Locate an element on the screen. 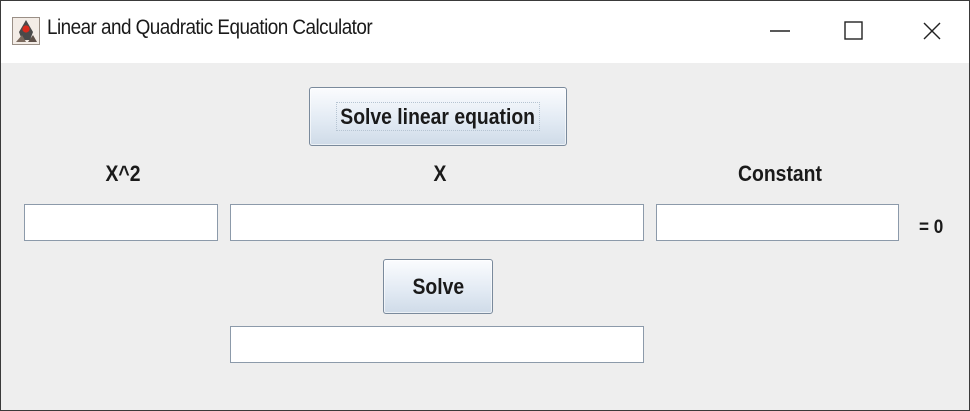 This screenshot has height=411, width=970. maximize-button is located at coordinates (854, 31).